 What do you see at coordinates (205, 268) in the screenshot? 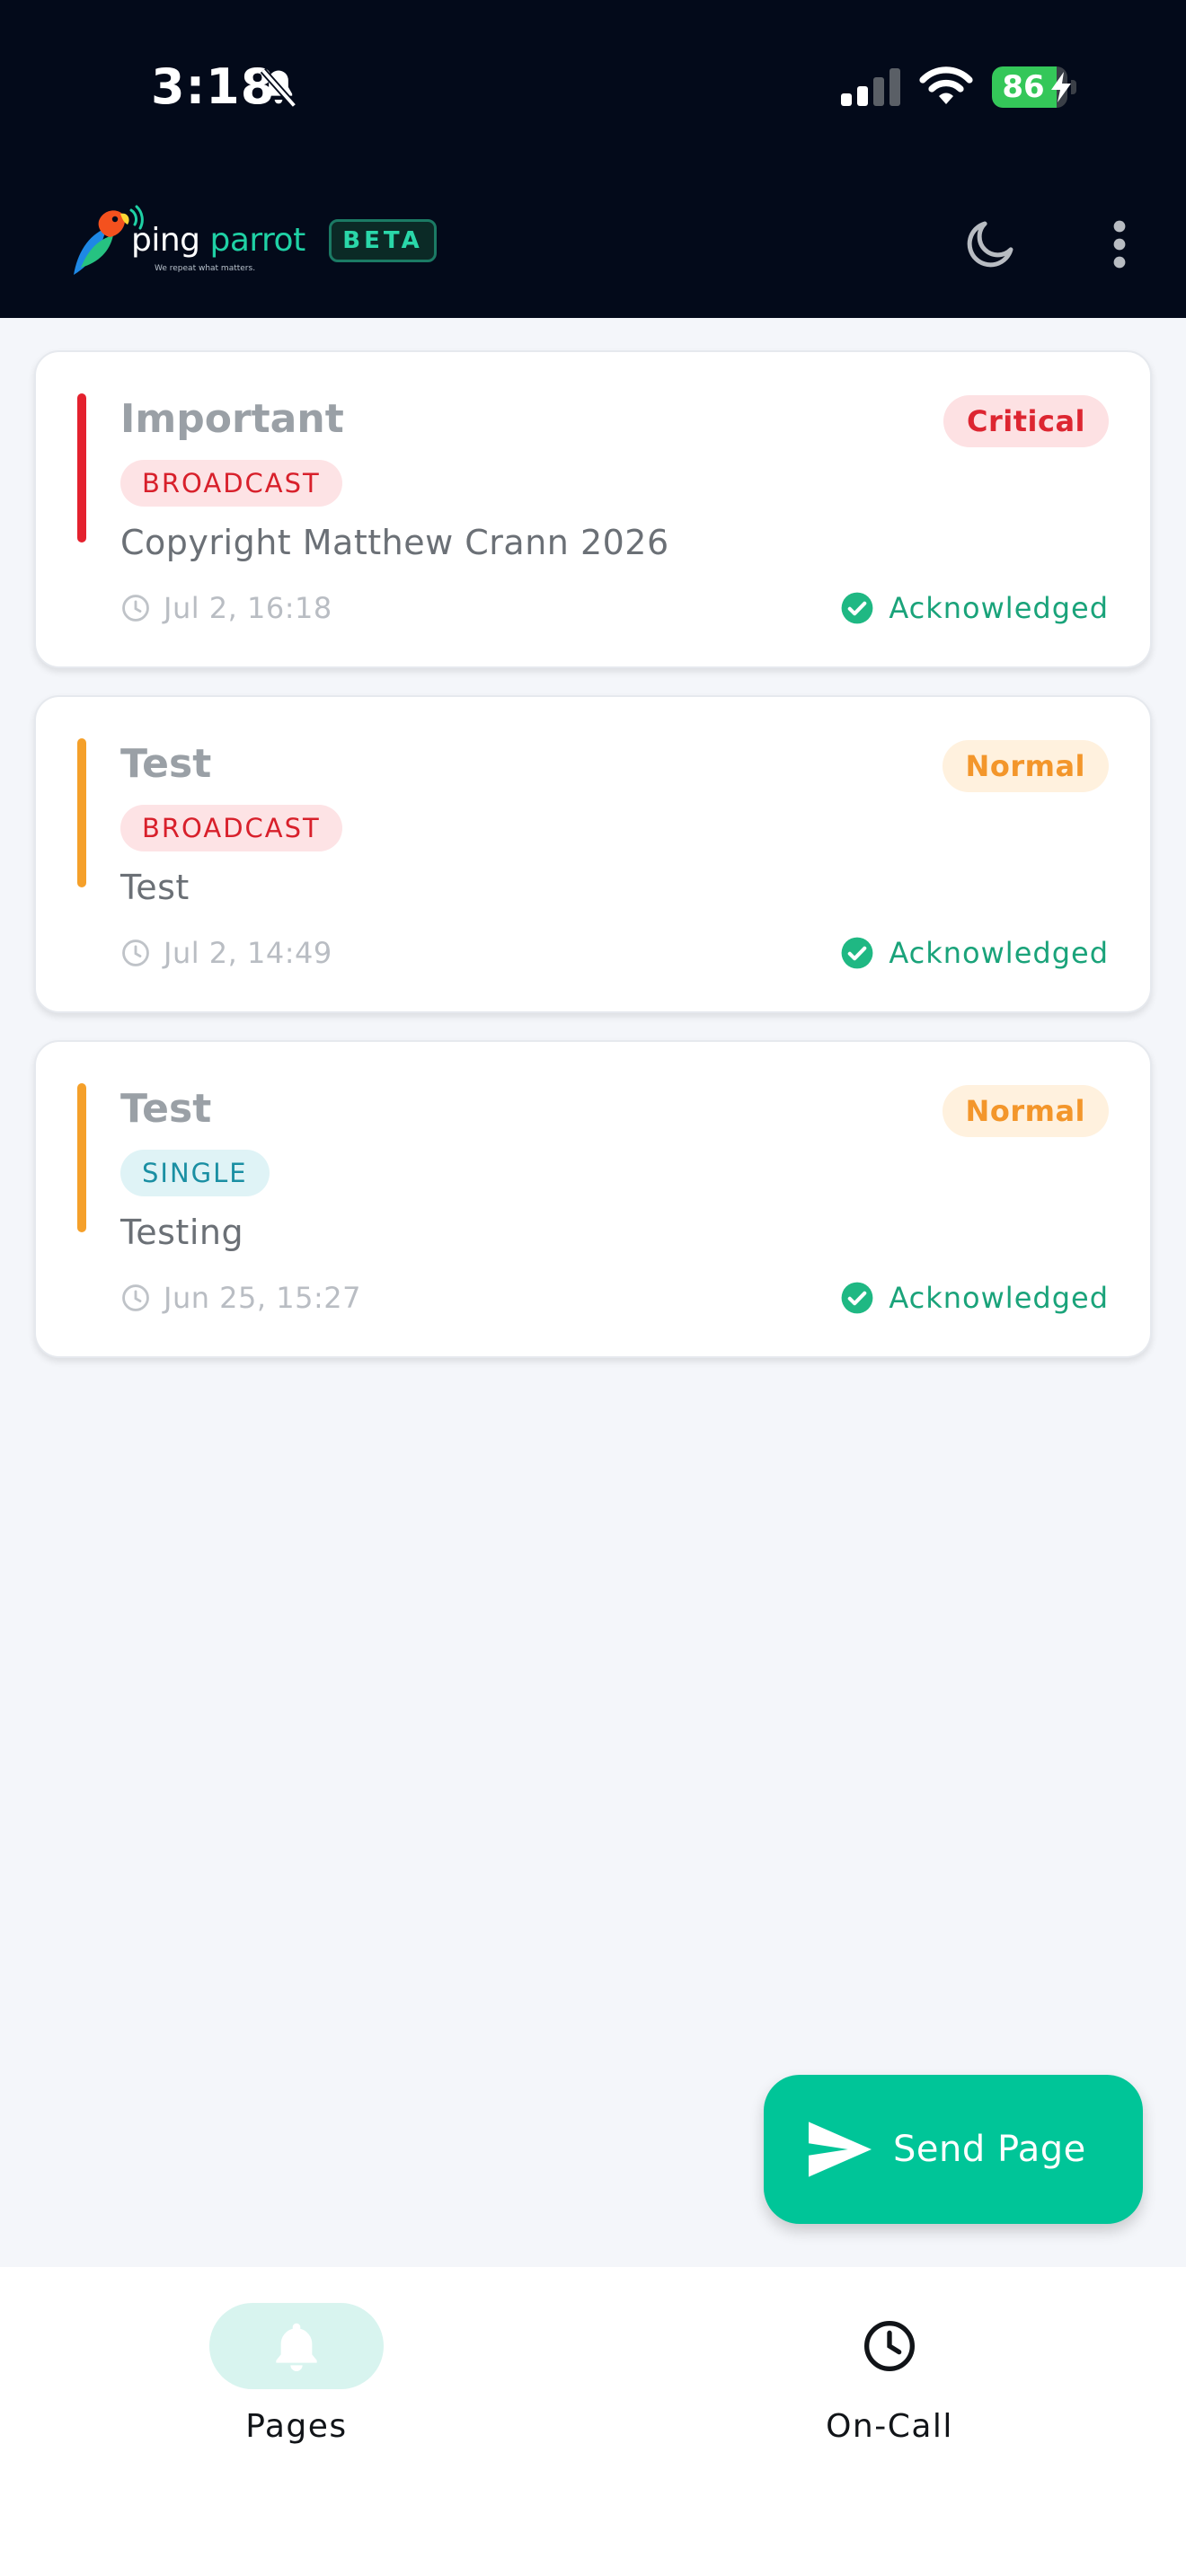
I see `logo-tagline: We repeat what matters.` at bounding box center [205, 268].